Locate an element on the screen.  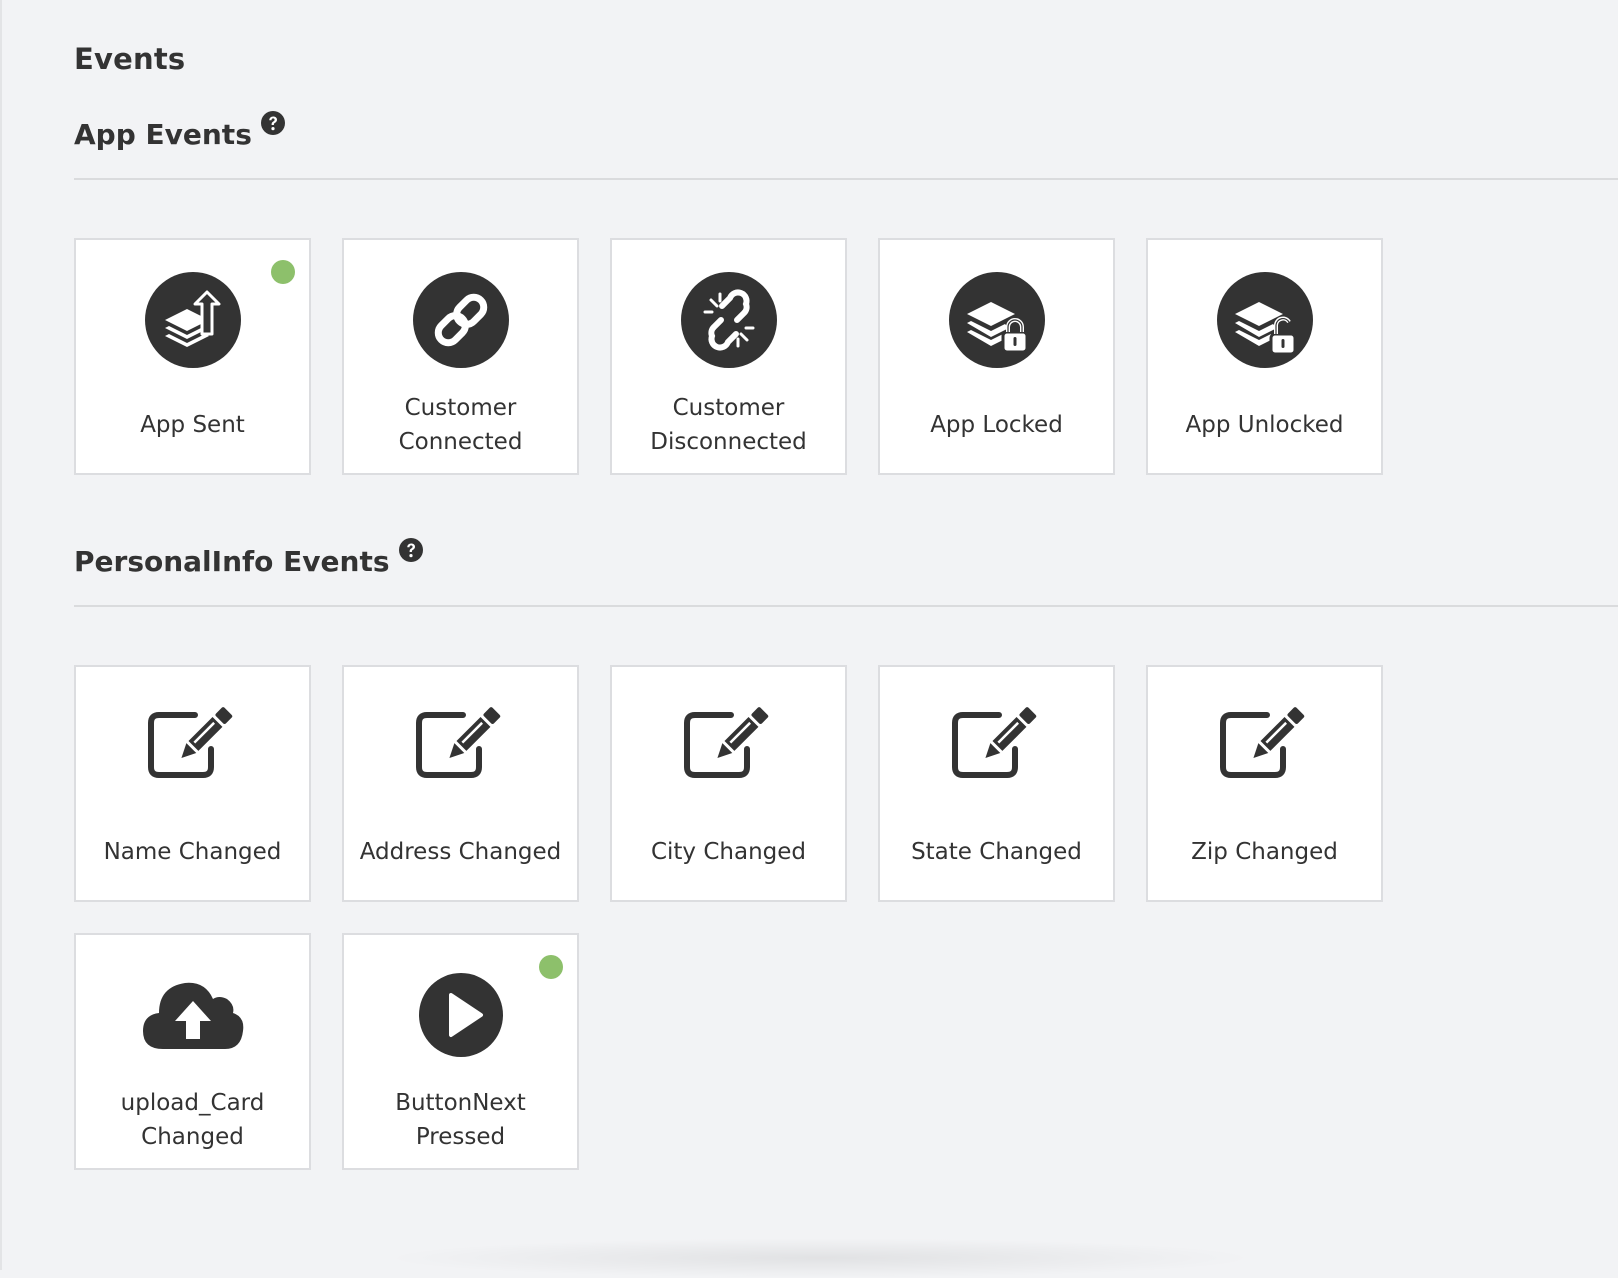
section-title: PersonalInfo Events is located at coordinates (249, 558).